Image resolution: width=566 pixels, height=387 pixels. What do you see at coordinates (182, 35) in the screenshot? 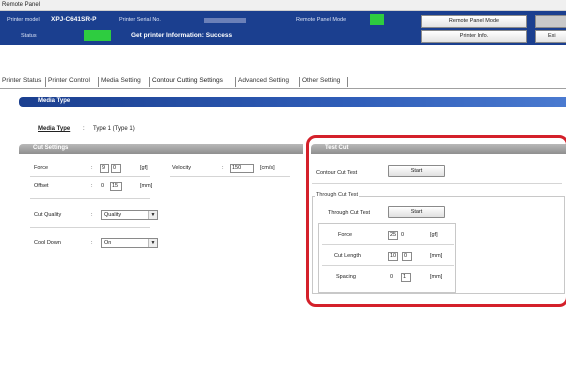
I see `status-message: Get printer Information: Success` at bounding box center [182, 35].